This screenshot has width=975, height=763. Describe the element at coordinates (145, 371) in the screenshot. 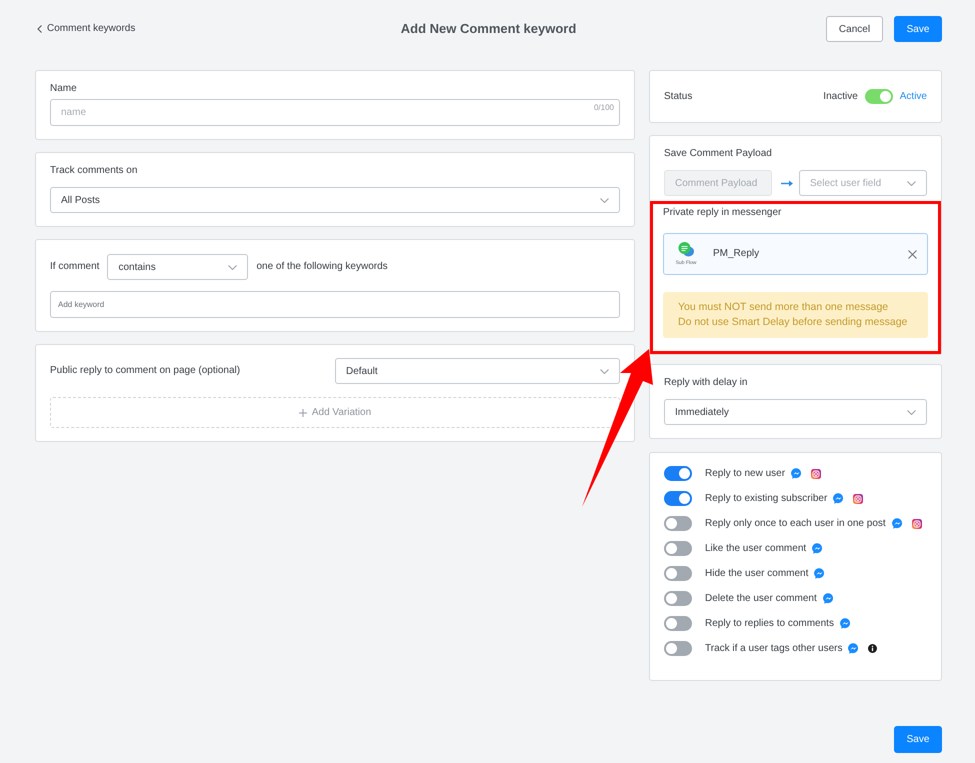

I see `field-label: Public reply to comment on page (optional)` at that location.